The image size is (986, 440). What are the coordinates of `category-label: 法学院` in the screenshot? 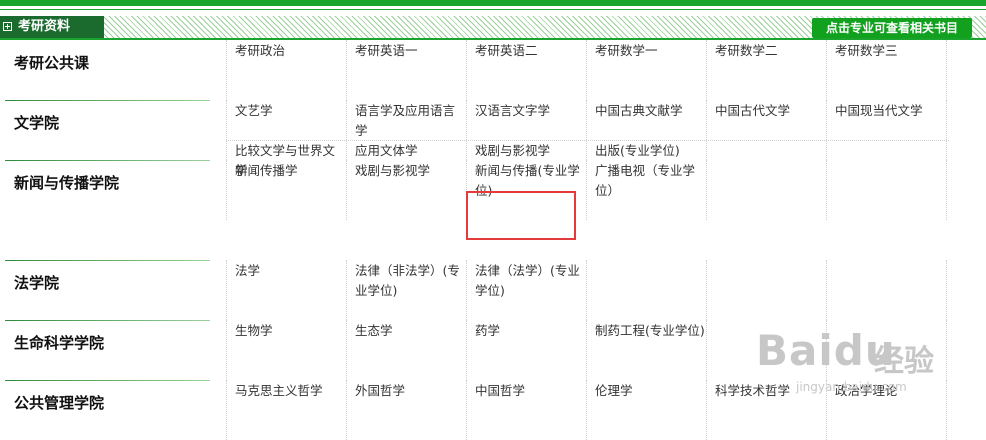 It's located at (37, 283).